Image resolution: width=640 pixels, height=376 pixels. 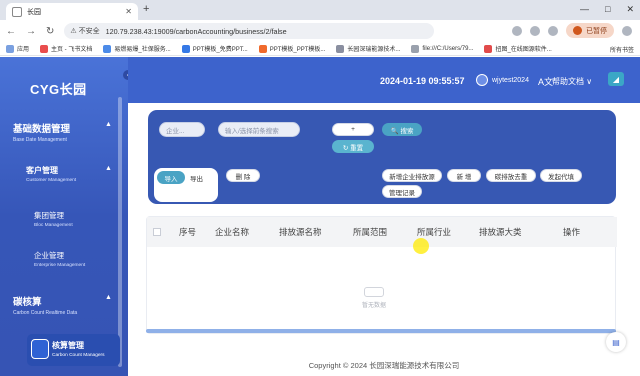 I want to click on table-header: 序号 企业名称 排放源名称 所属范围 所属行业 排放源大类 操作, so click(x=382, y=232).